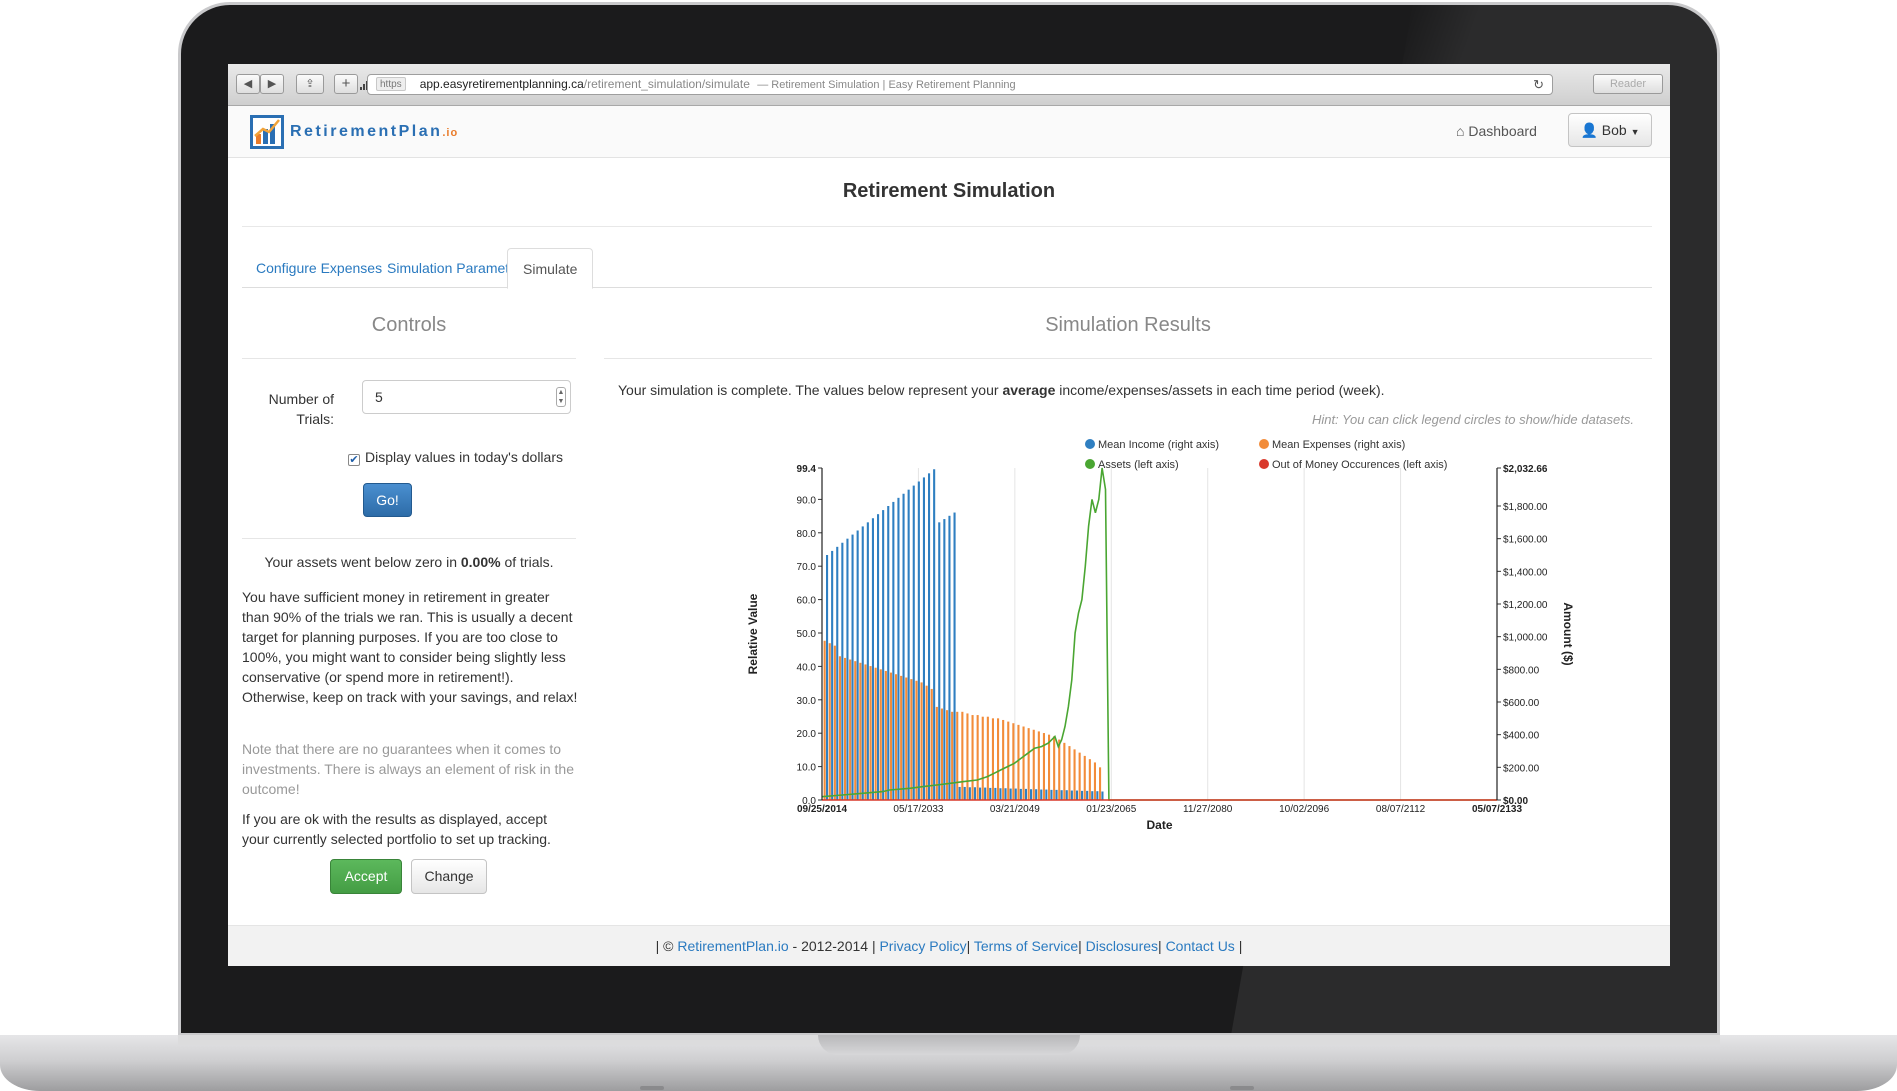 This screenshot has height=1091, width=1897. What do you see at coordinates (272, 84) in the screenshot?
I see `forward-button: ▶` at bounding box center [272, 84].